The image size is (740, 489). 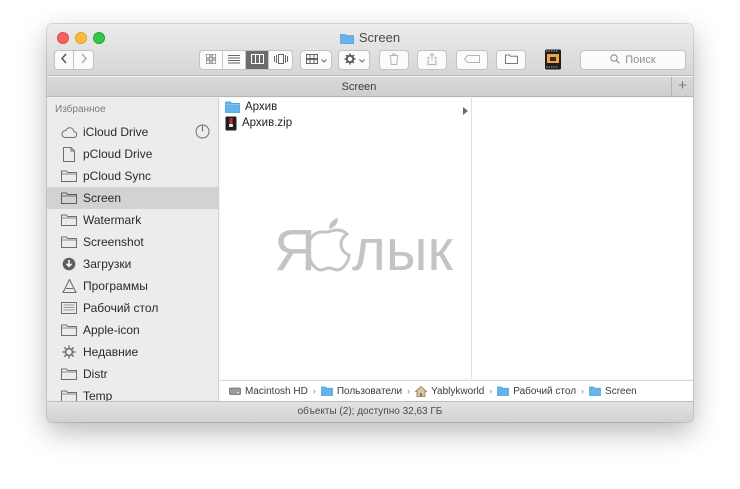 What do you see at coordinates (113, 242) in the screenshot?
I see `sidebar-item-label: Screenshot` at bounding box center [113, 242].